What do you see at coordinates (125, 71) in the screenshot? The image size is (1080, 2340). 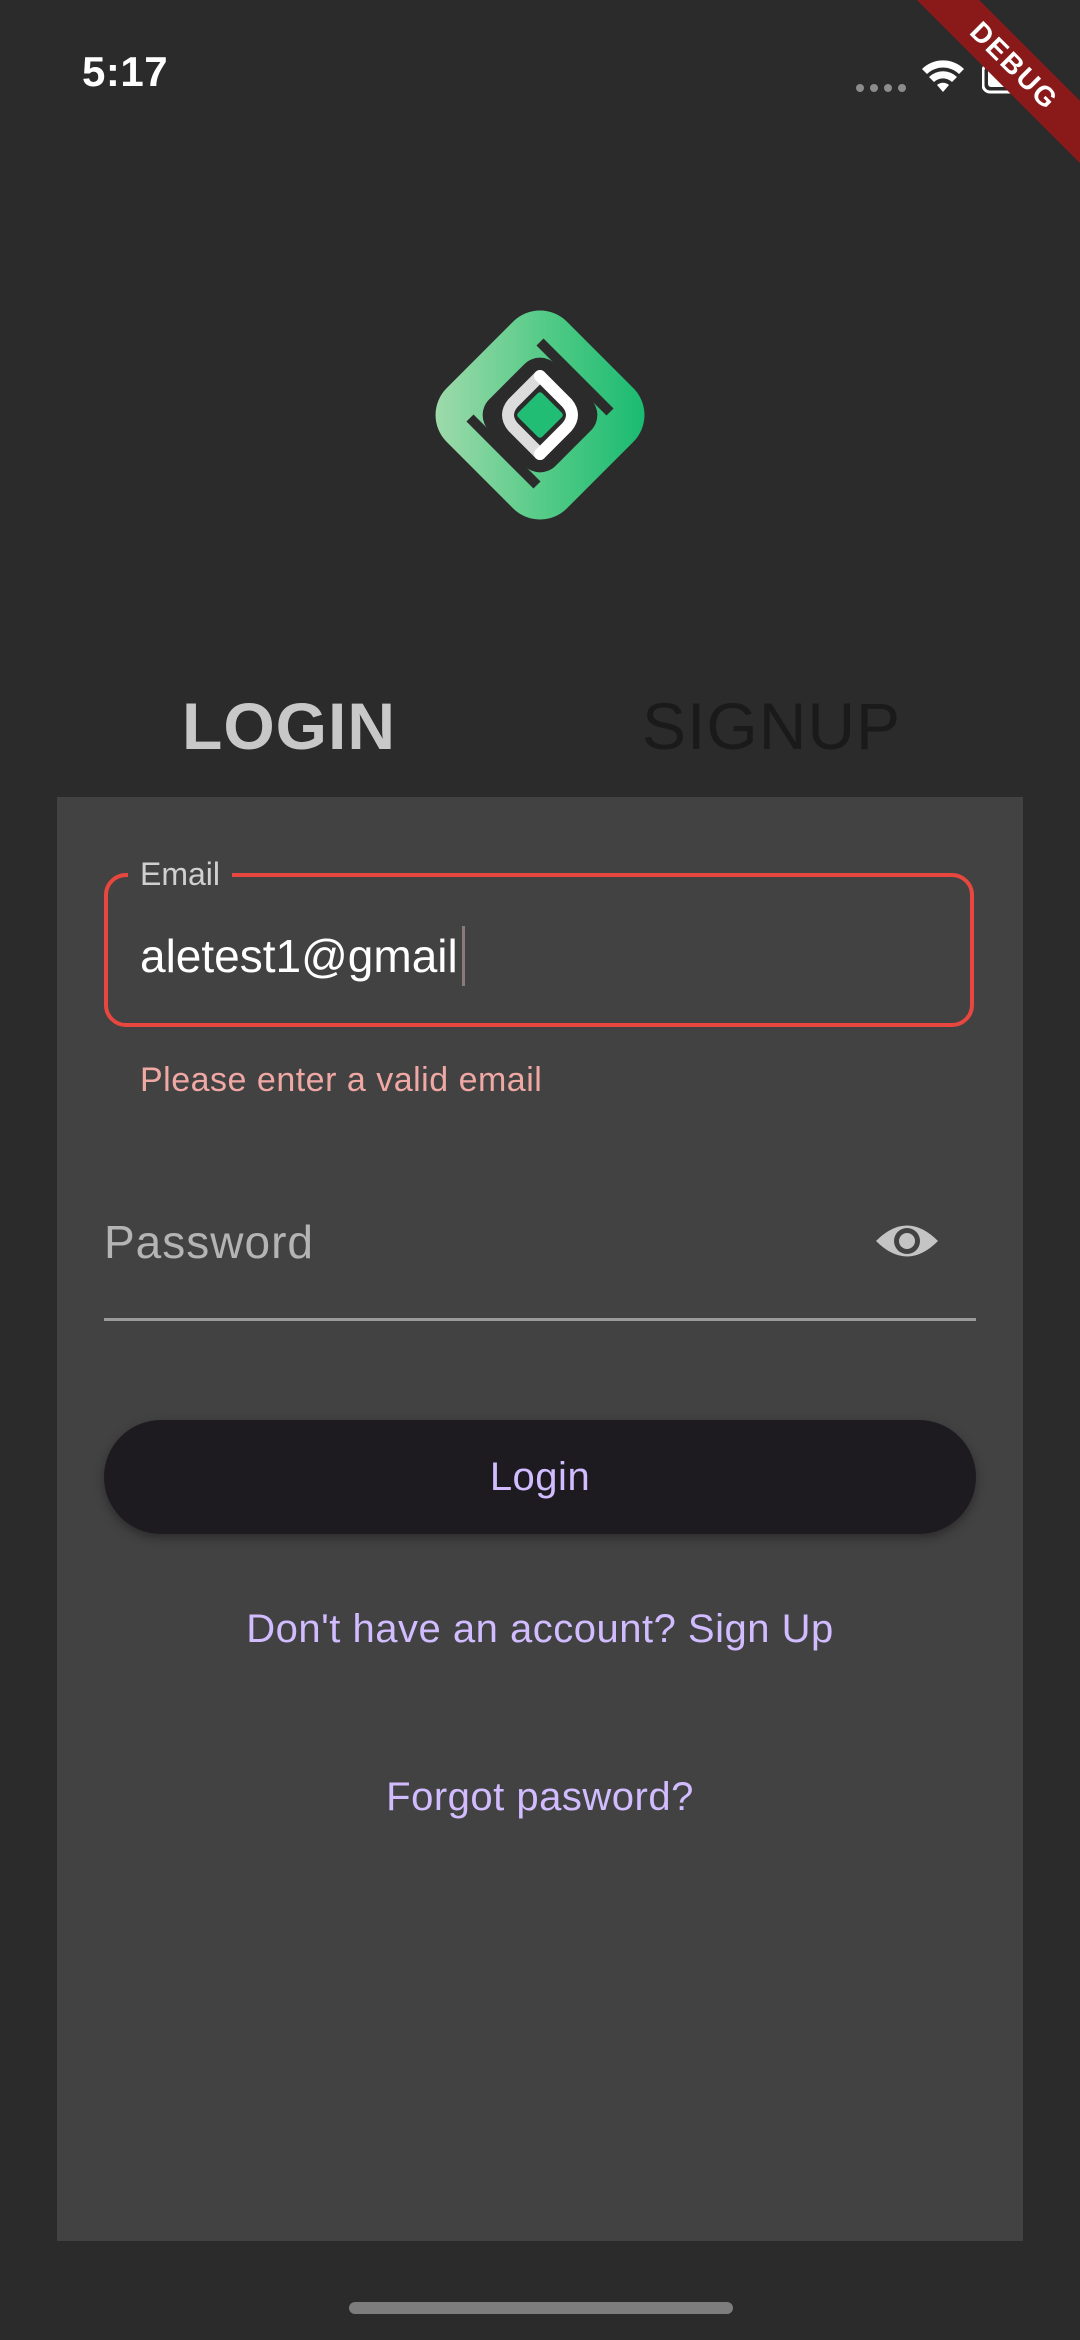 I see `status-time: 5:17` at bounding box center [125, 71].